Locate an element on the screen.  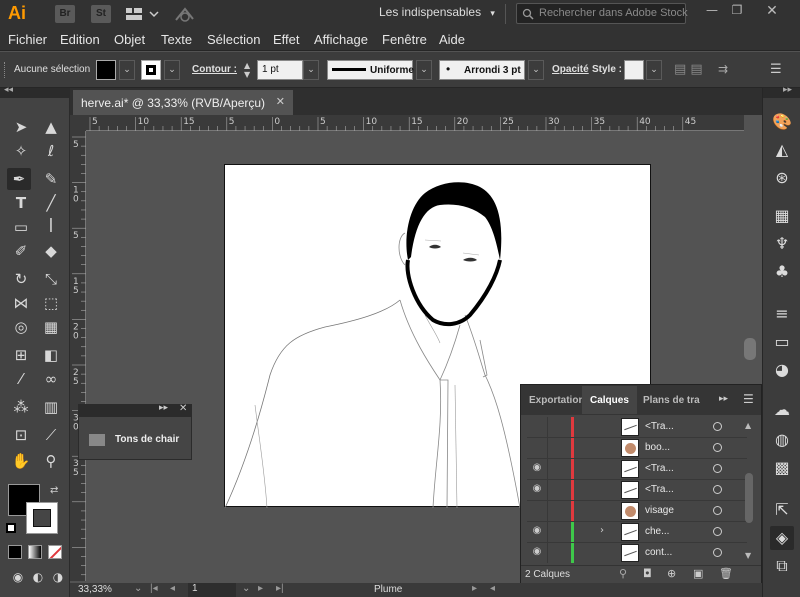
menu-fichier: Fichier is located at coordinates (27, 39).